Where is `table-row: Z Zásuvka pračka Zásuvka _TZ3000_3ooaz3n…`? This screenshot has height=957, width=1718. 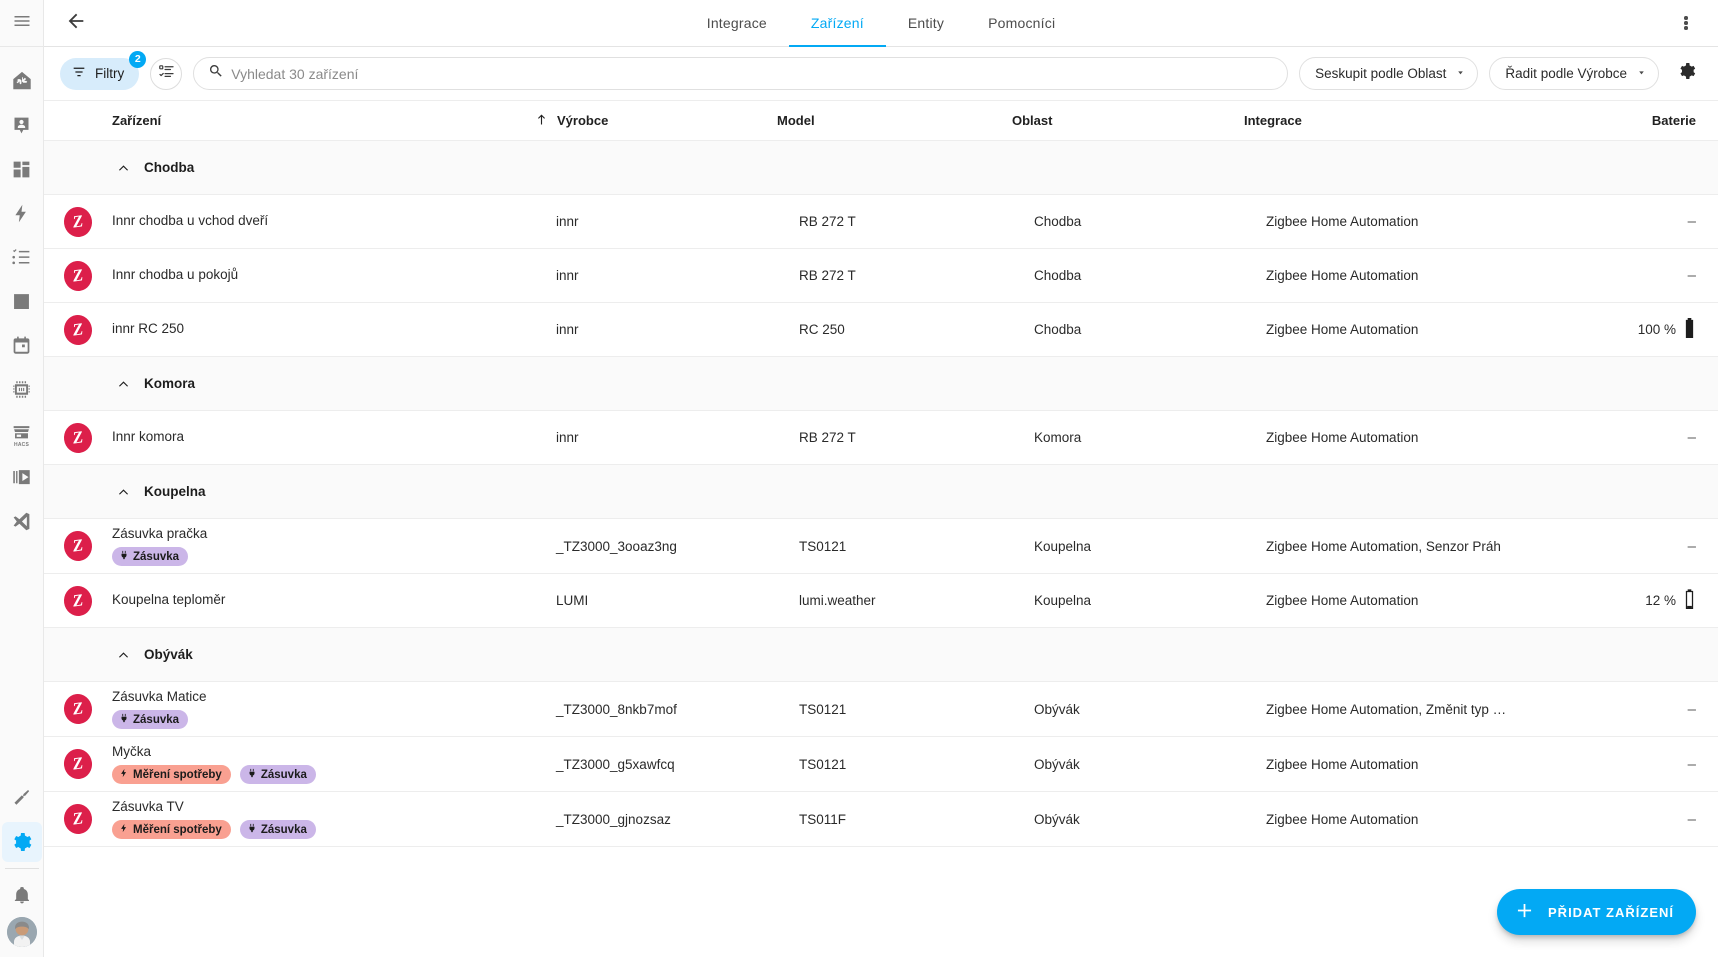 table-row: Z Zásuvka pračka Zásuvka _TZ3000_3ooaz3n… is located at coordinates (881, 546).